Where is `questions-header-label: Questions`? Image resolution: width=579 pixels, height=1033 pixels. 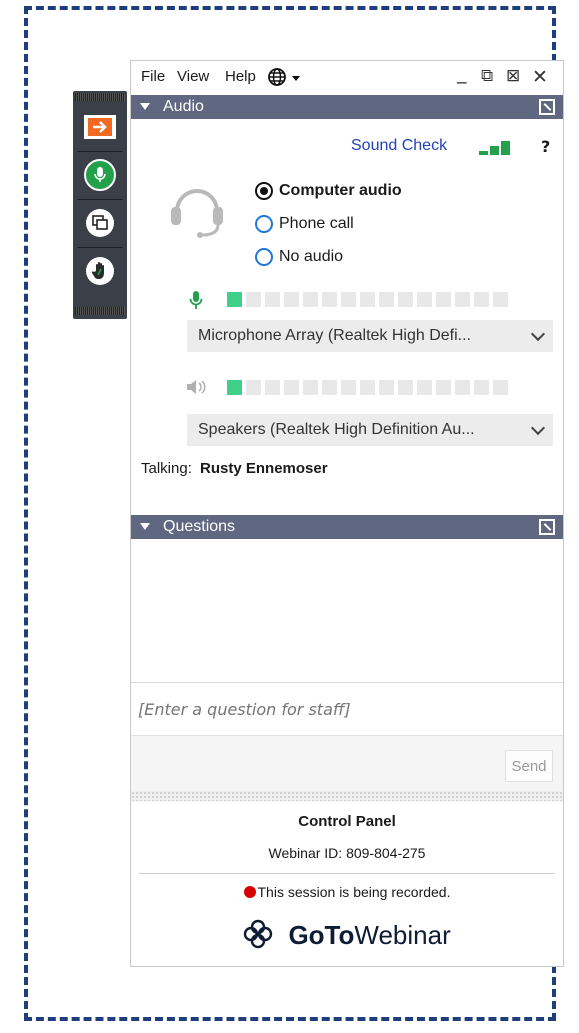 questions-header-label: Questions is located at coordinates (199, 526).